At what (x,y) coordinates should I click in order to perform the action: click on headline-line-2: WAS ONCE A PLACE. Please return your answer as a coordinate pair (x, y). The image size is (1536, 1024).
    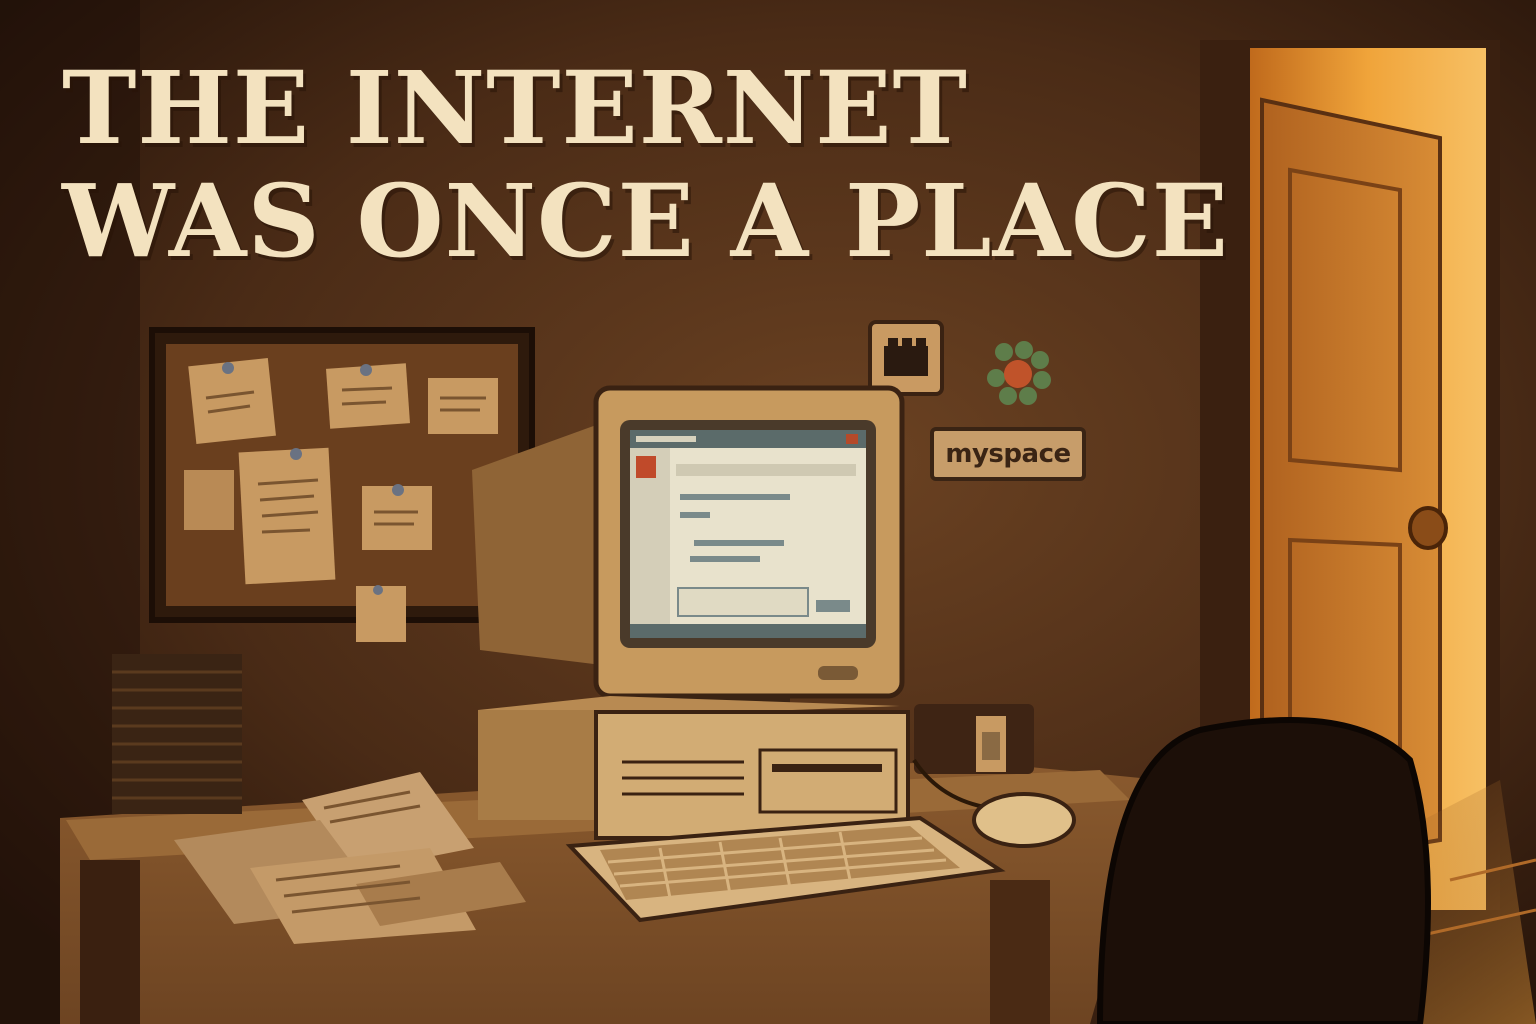
    Looking at the image, I should click on (645, 221).